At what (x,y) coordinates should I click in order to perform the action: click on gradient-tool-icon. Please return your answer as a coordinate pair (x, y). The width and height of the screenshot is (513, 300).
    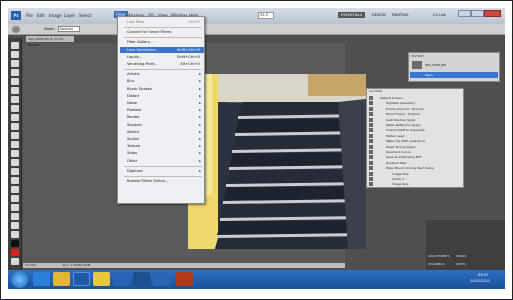
    Looking at the image, I should click on (15, 144).